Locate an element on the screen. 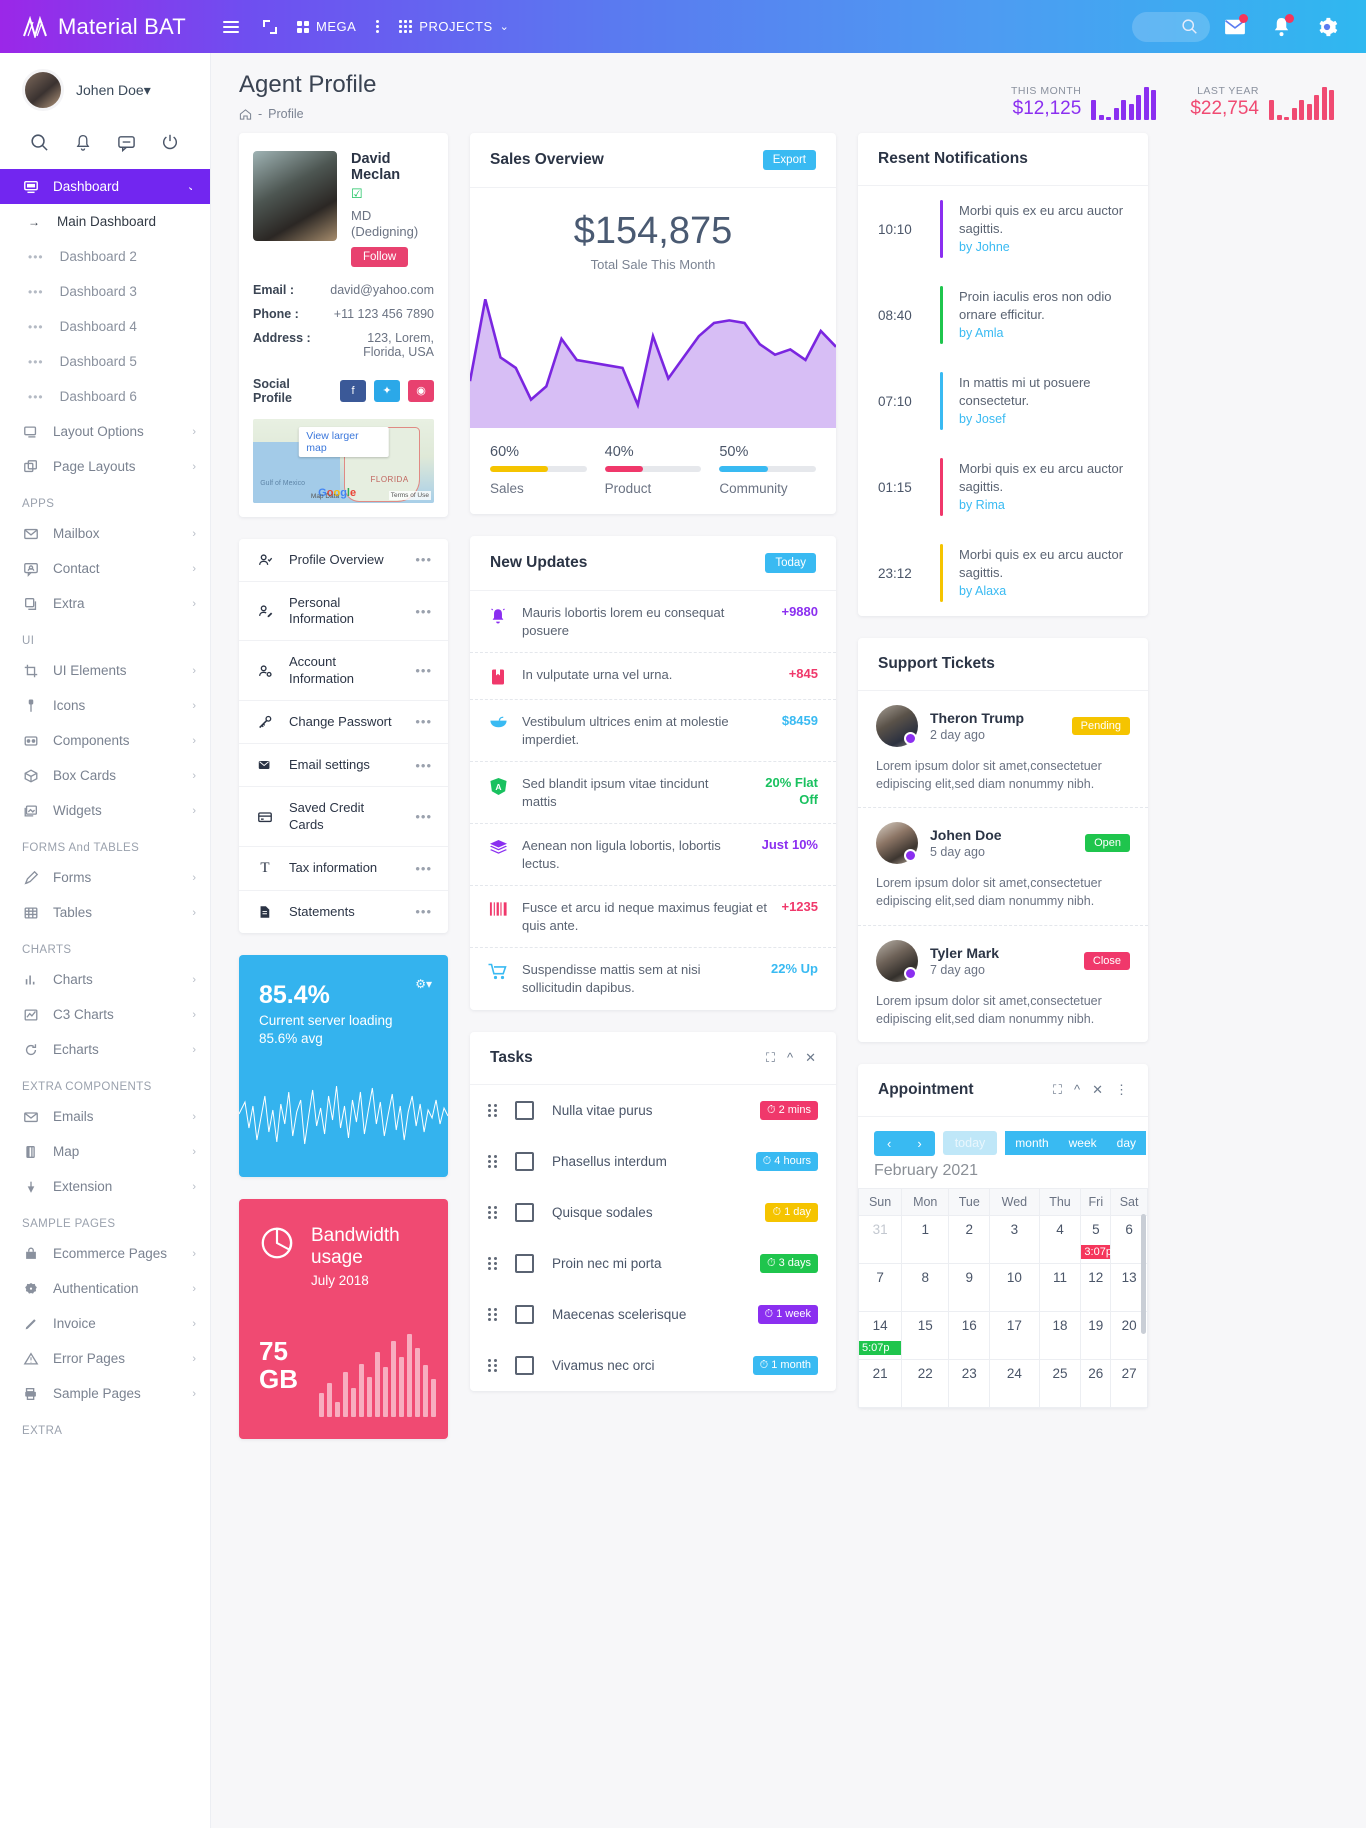 The image size is (1366, 1828). sidebar-subitem-dashboard-2: ••• Dashboard 2 is located at coordinates (105, 256).